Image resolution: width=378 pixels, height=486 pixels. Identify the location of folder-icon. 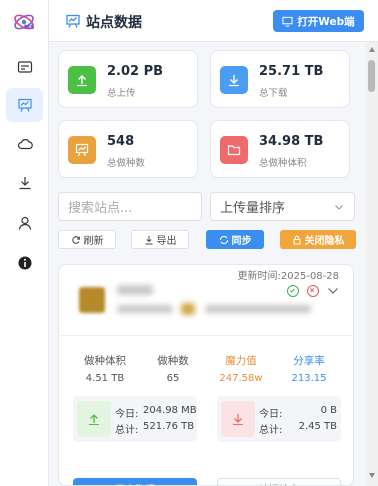
(234, 150).